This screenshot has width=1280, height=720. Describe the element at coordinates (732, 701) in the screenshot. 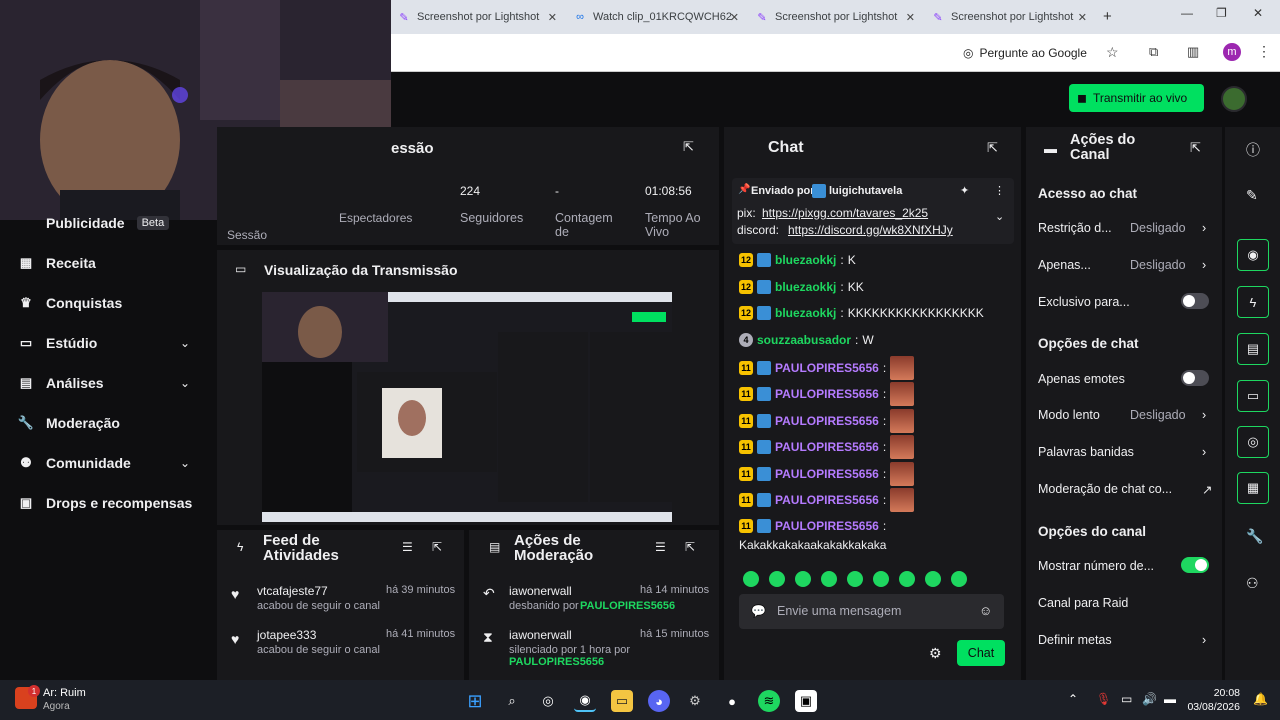

I see `obs-icon: ●` at that location.